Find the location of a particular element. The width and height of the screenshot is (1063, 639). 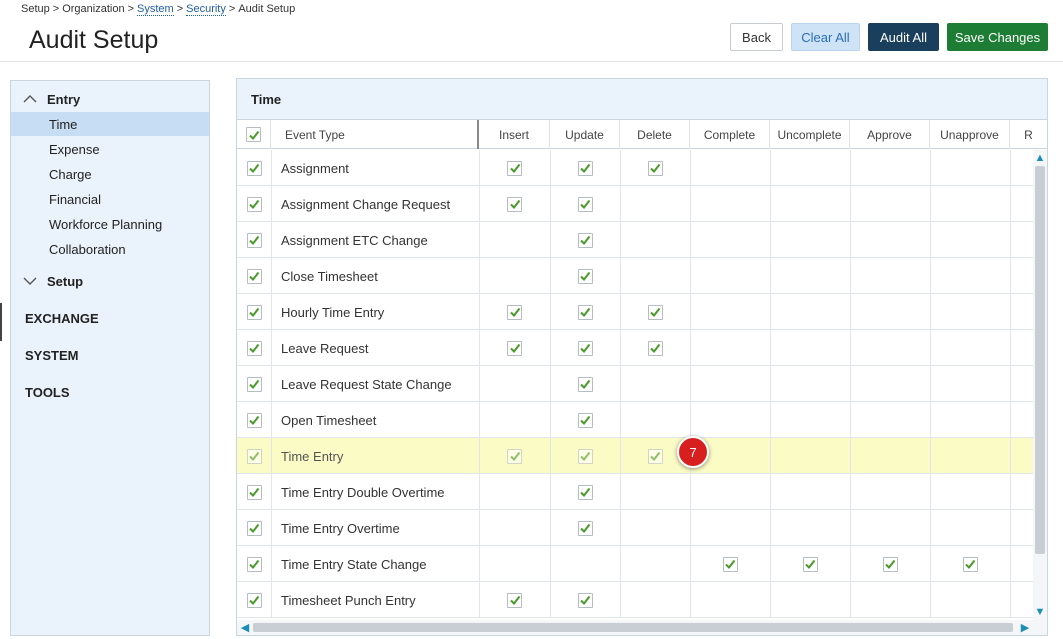

sidebar-item-tools: TOOLS is located at coordinates (47, 392).